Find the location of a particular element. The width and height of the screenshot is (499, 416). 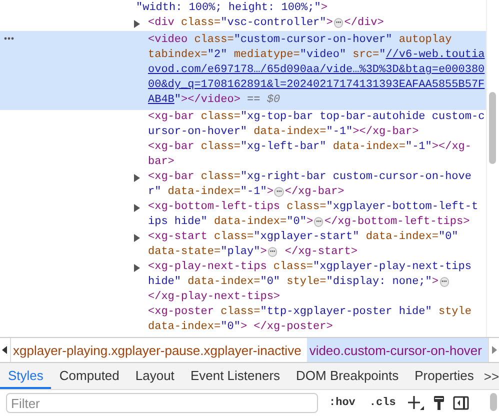

caret-left-icon is located at coordinates (5, 350).